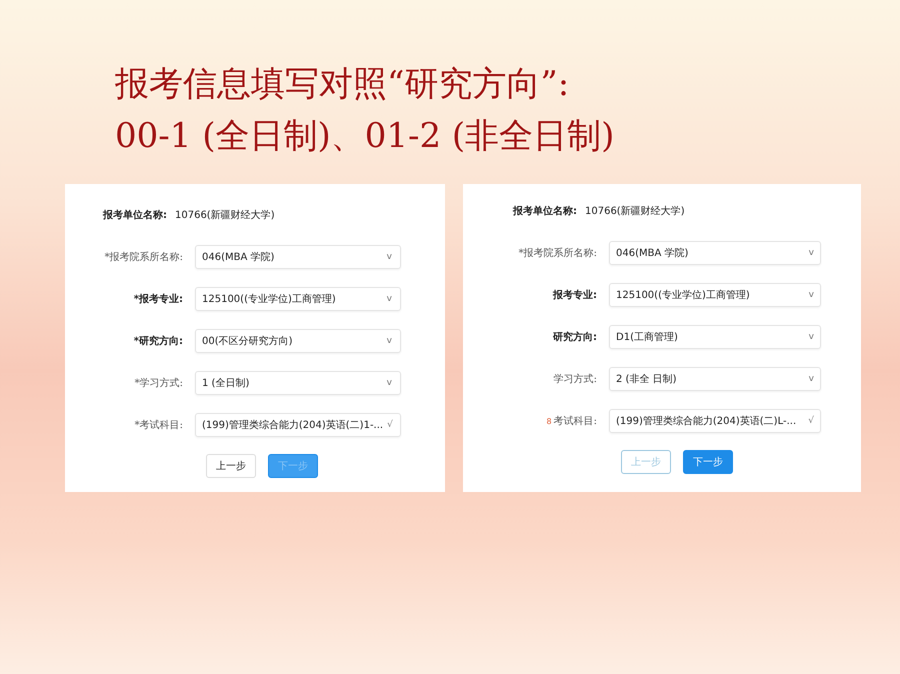 The image size is (900, 674). What do you see at coordinates (365, 136) in the screenshot?
I see `slide-title: 00-1 (全日制)、01-2 (非全日制)` at bounding box center [365, 136].